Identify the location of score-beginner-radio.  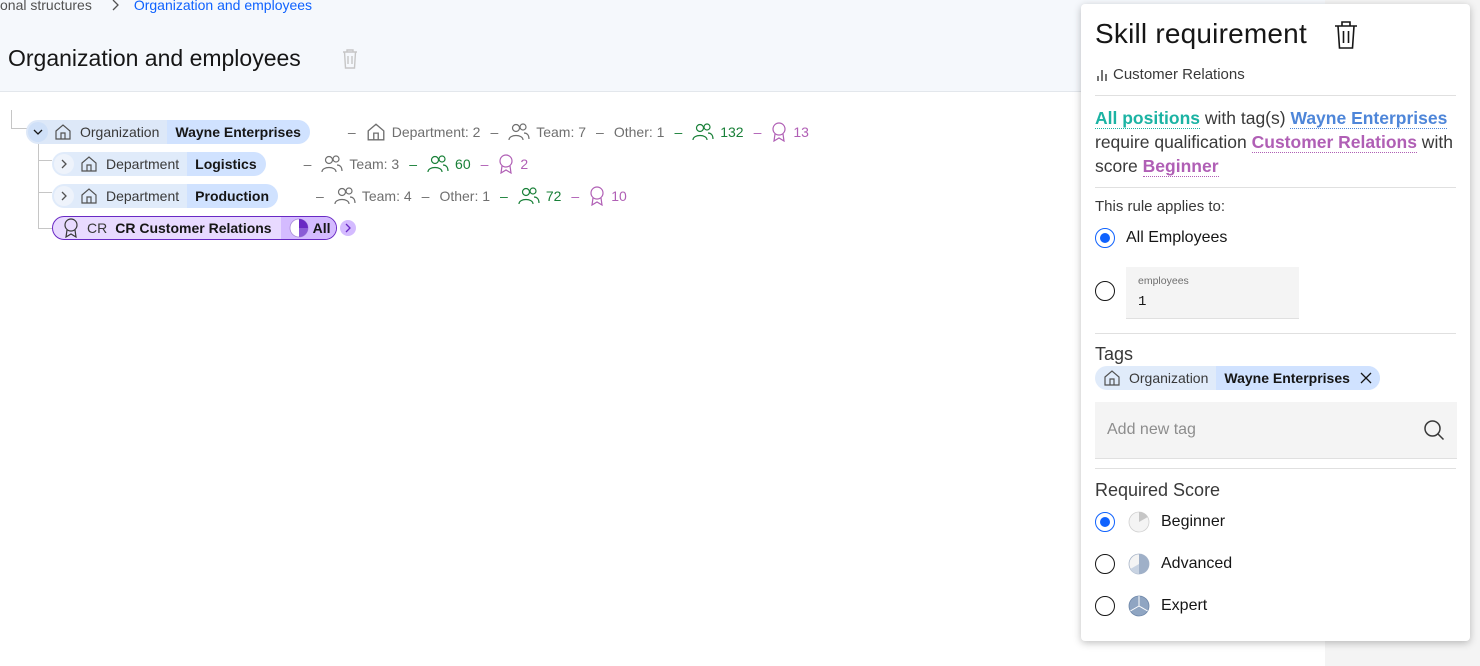
(1105, 522).